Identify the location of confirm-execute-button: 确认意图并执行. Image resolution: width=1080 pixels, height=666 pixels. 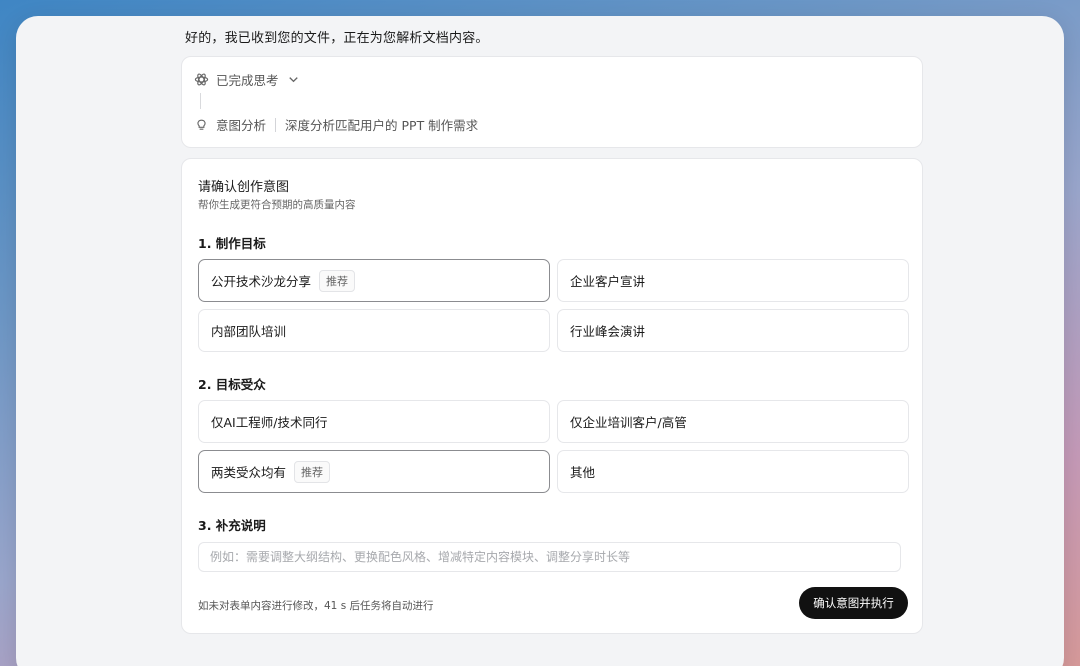
(853, 603).